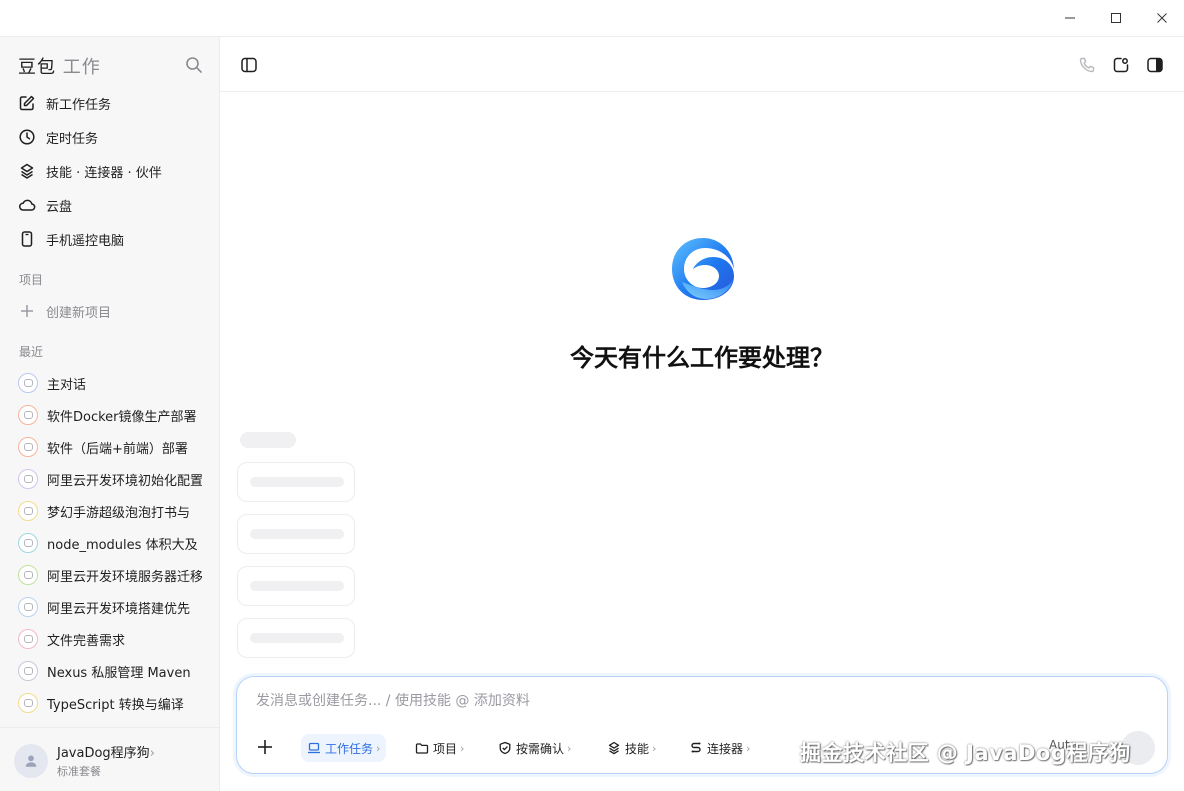 The width and height of the screenshot is (1184, 791). What do you see at coordinates (349, 748) in the screenshot?
I see `chip-label: 工作任务` at bounding box center [349, 748].